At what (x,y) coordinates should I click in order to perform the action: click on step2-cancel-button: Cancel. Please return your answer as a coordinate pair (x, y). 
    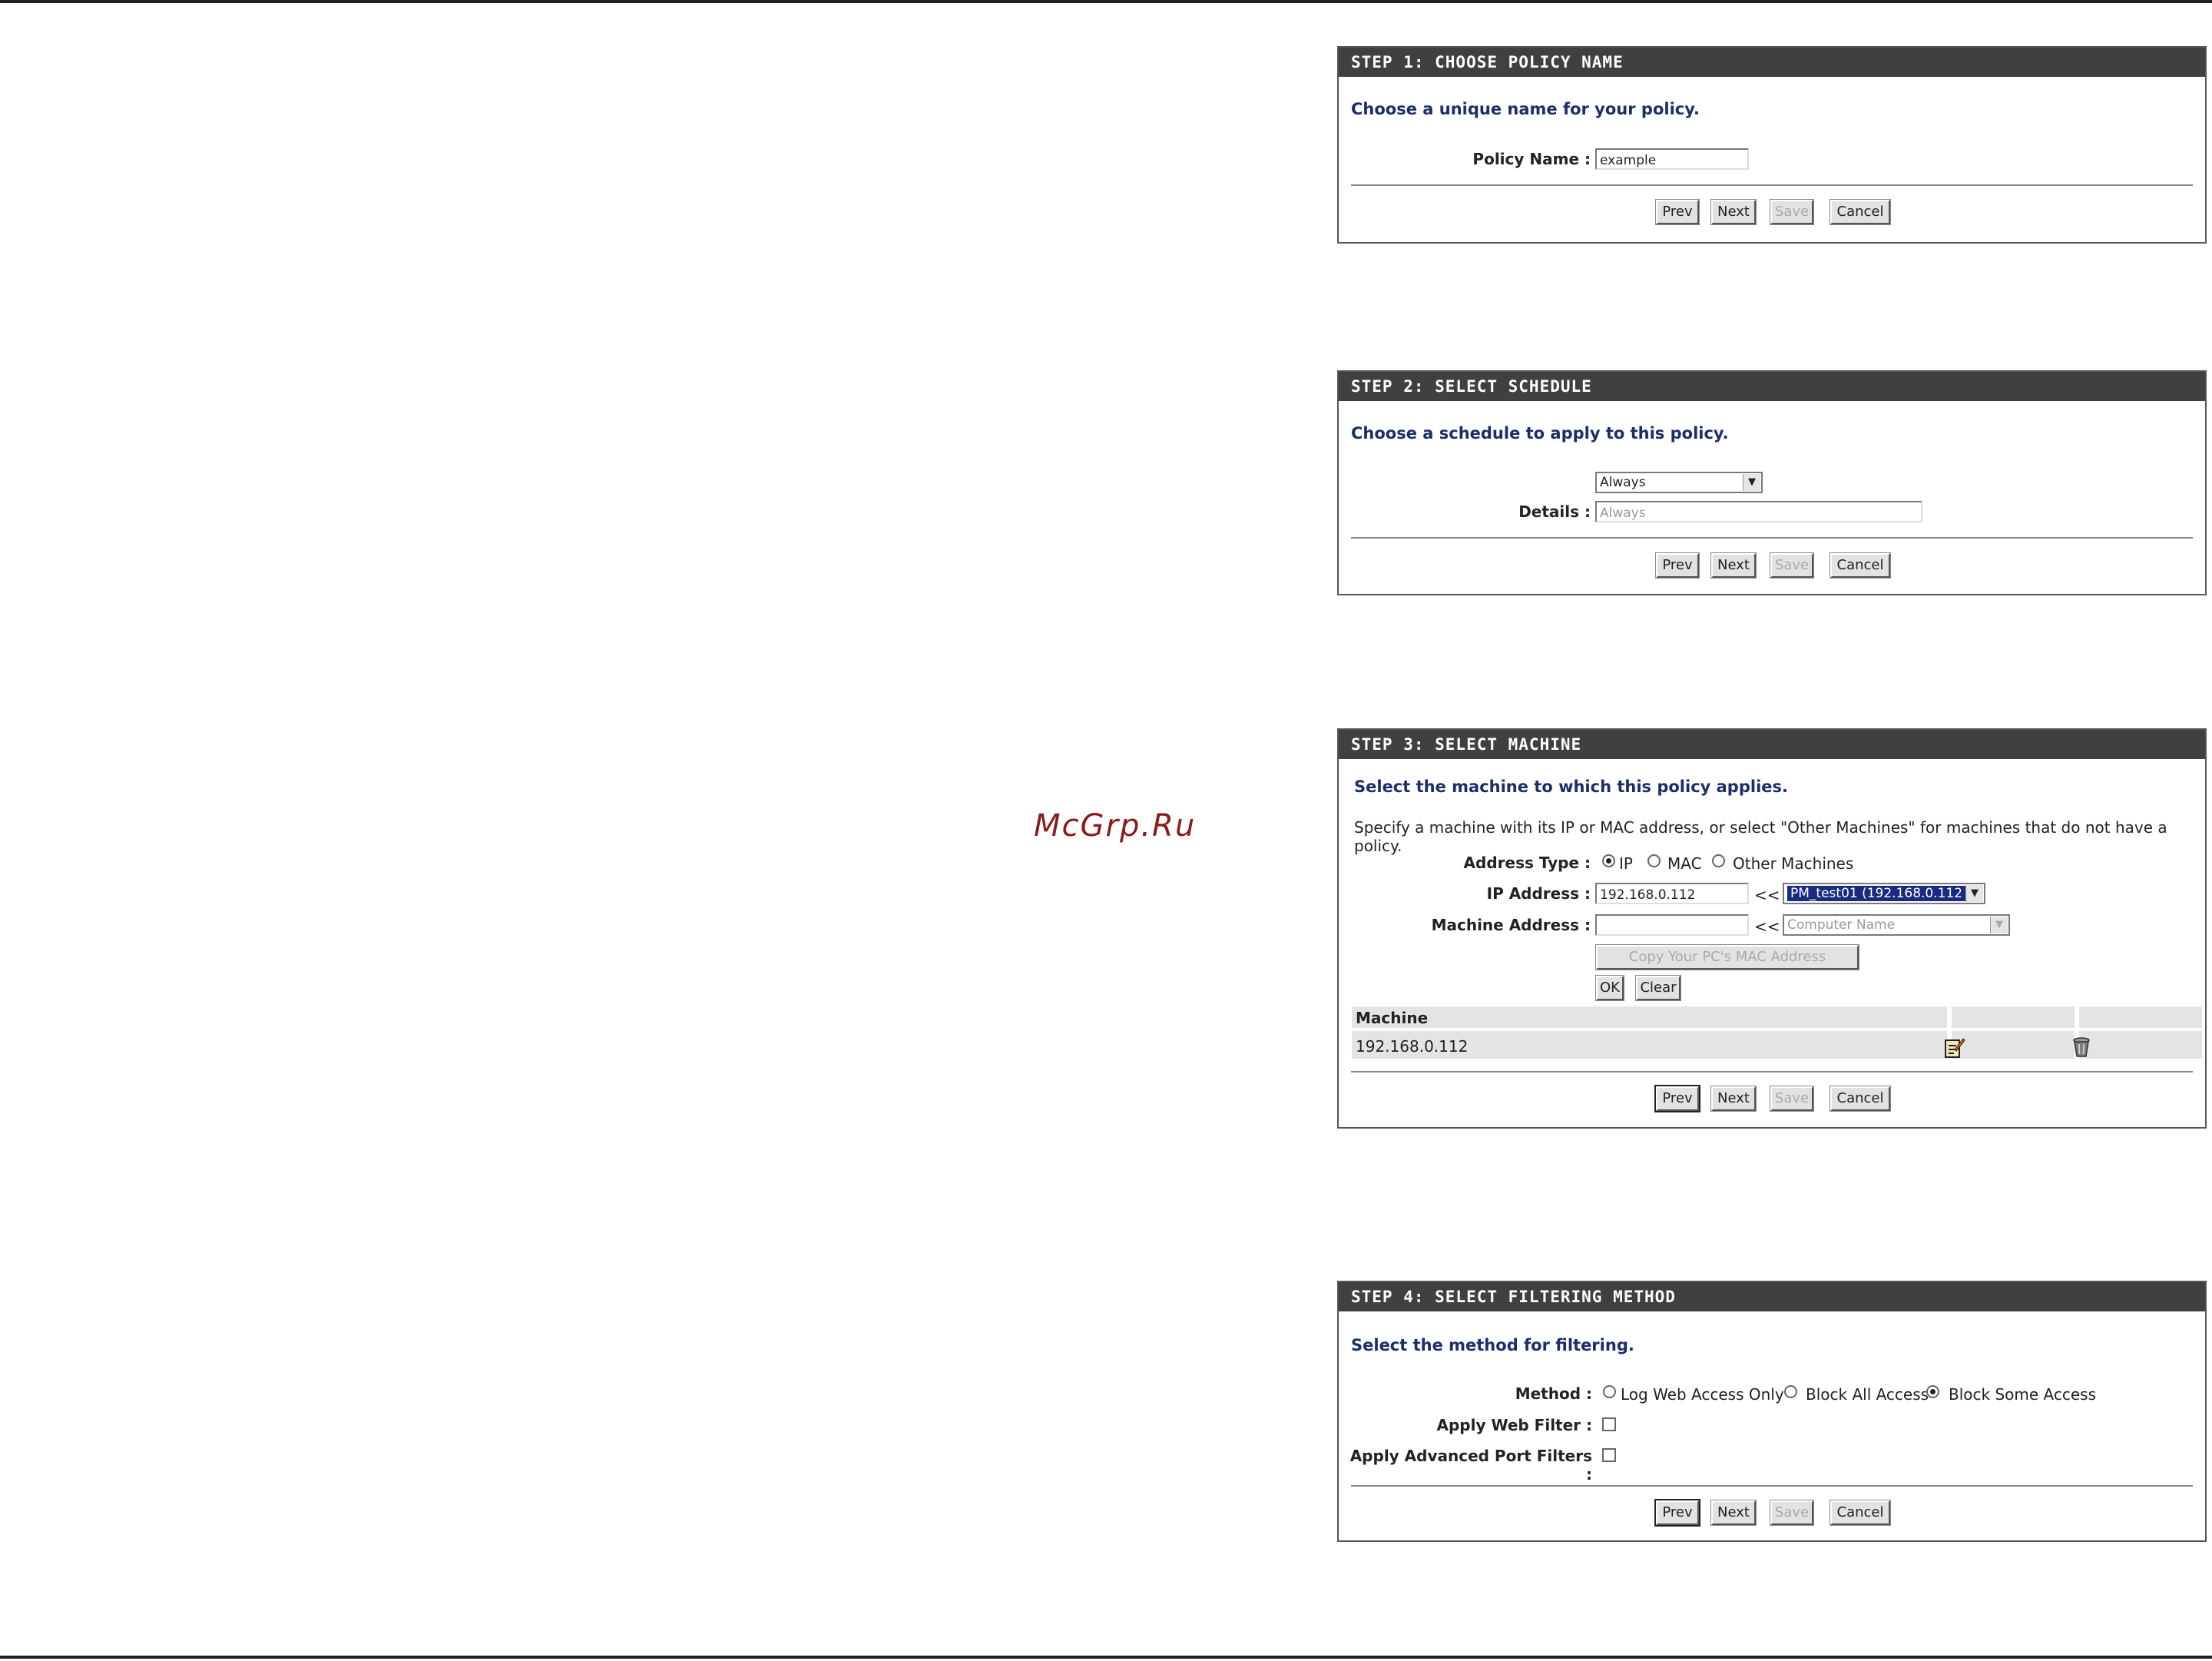
    Looking at the image, I should click on (1860, 565).